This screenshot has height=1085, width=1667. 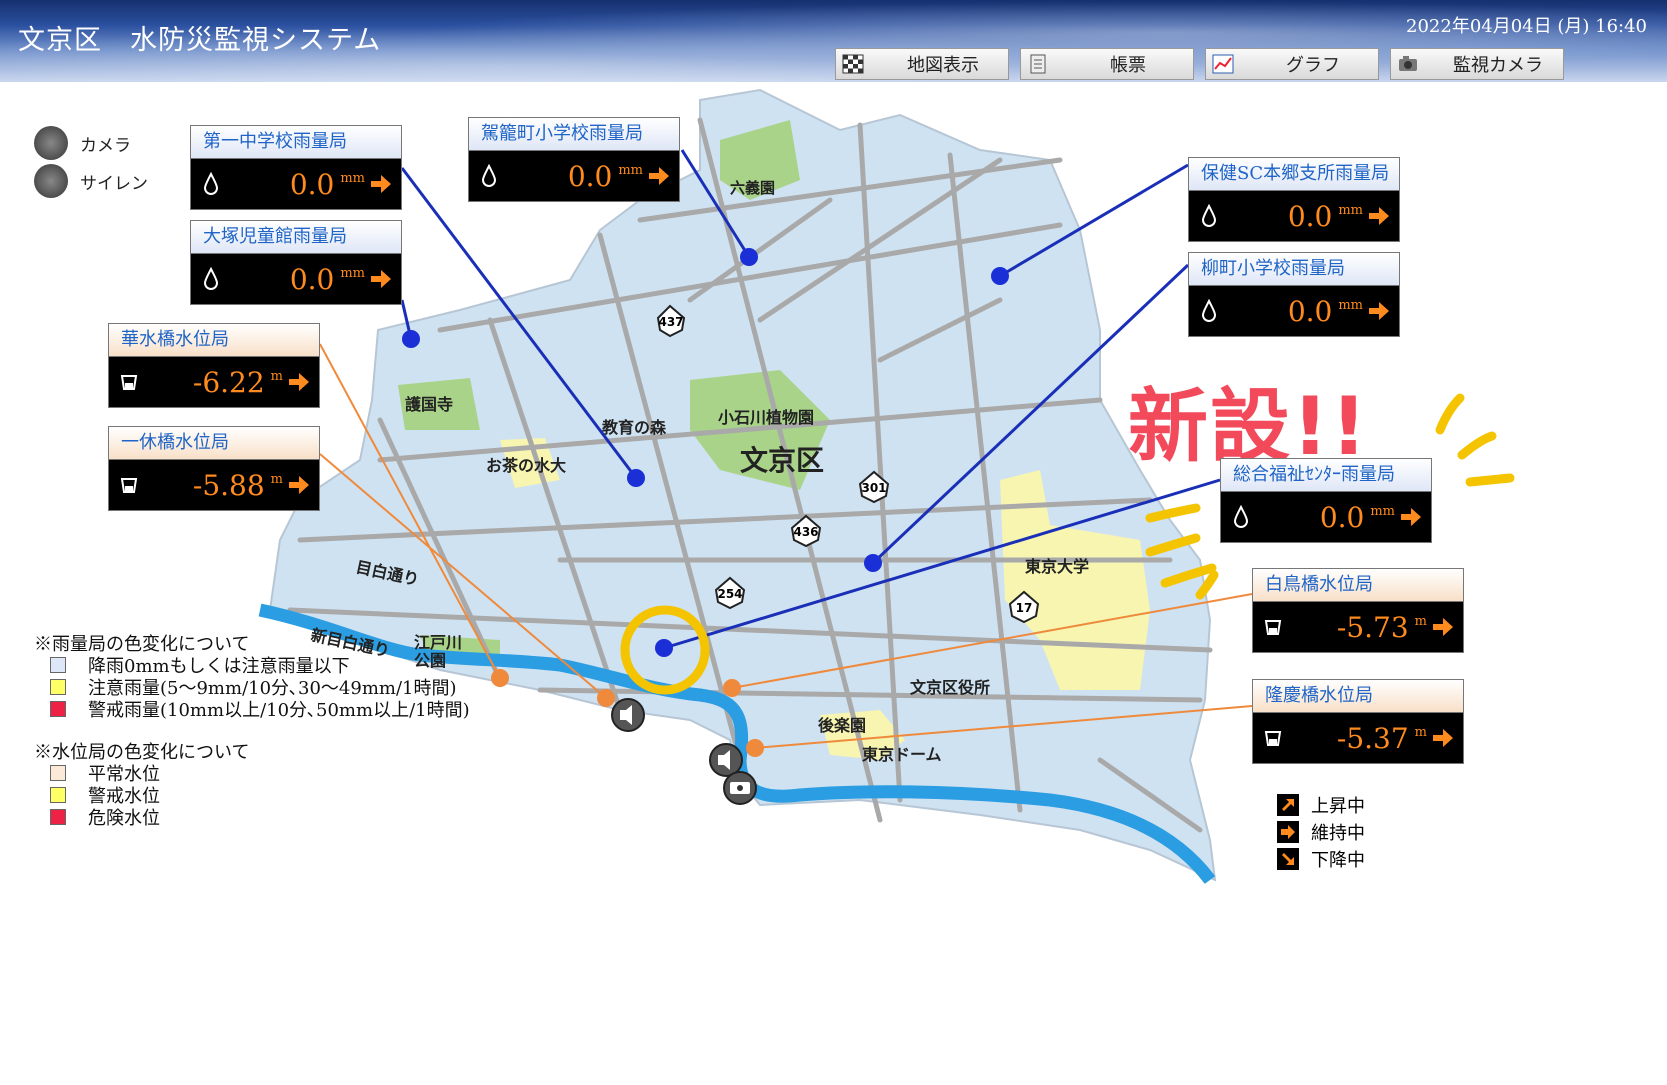 I want to click on swatch-normal, so click(x=58, y=665).